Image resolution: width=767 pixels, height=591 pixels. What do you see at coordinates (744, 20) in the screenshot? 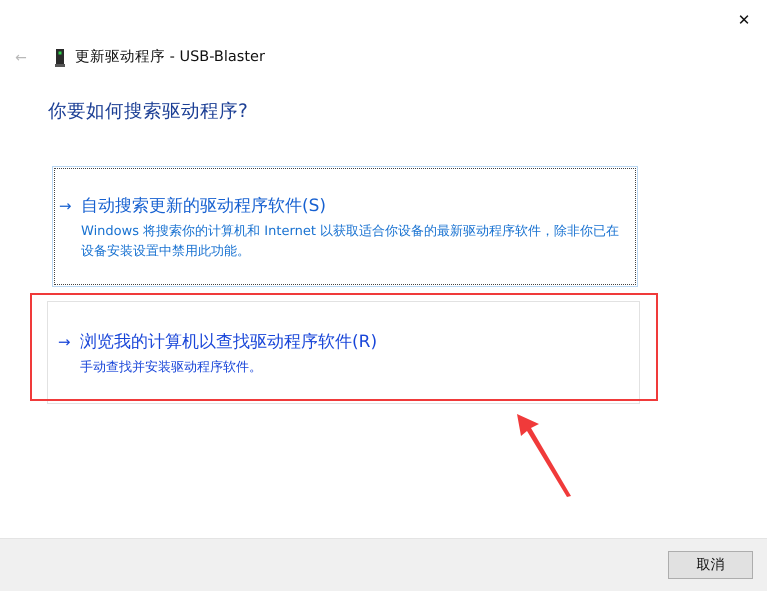
I see `close-button: ✕` at bounding box center [744, 20].